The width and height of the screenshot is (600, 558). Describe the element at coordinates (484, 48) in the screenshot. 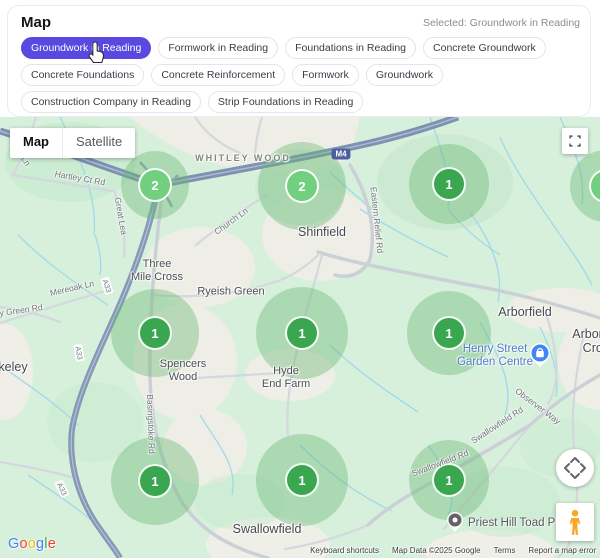

I see `chip-concrete-groundwork: Concrete Groundwork` at that location.